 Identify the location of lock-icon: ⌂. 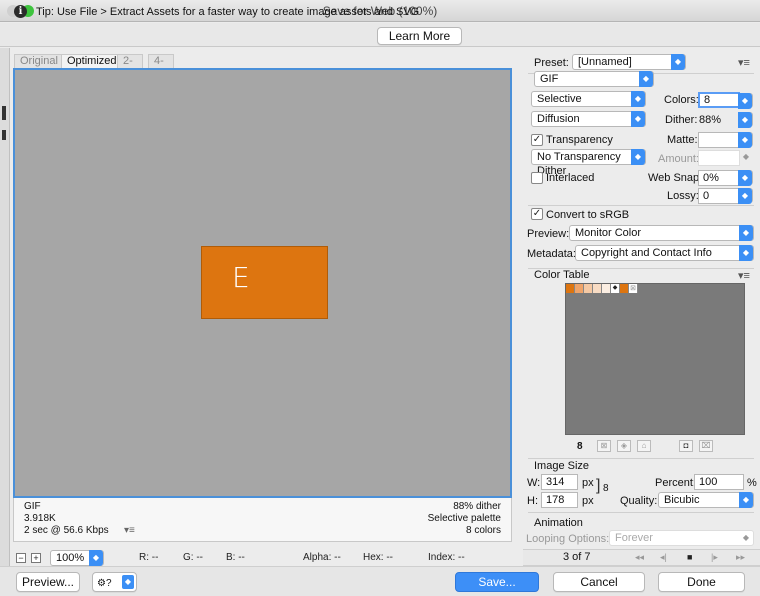
(644, 446).